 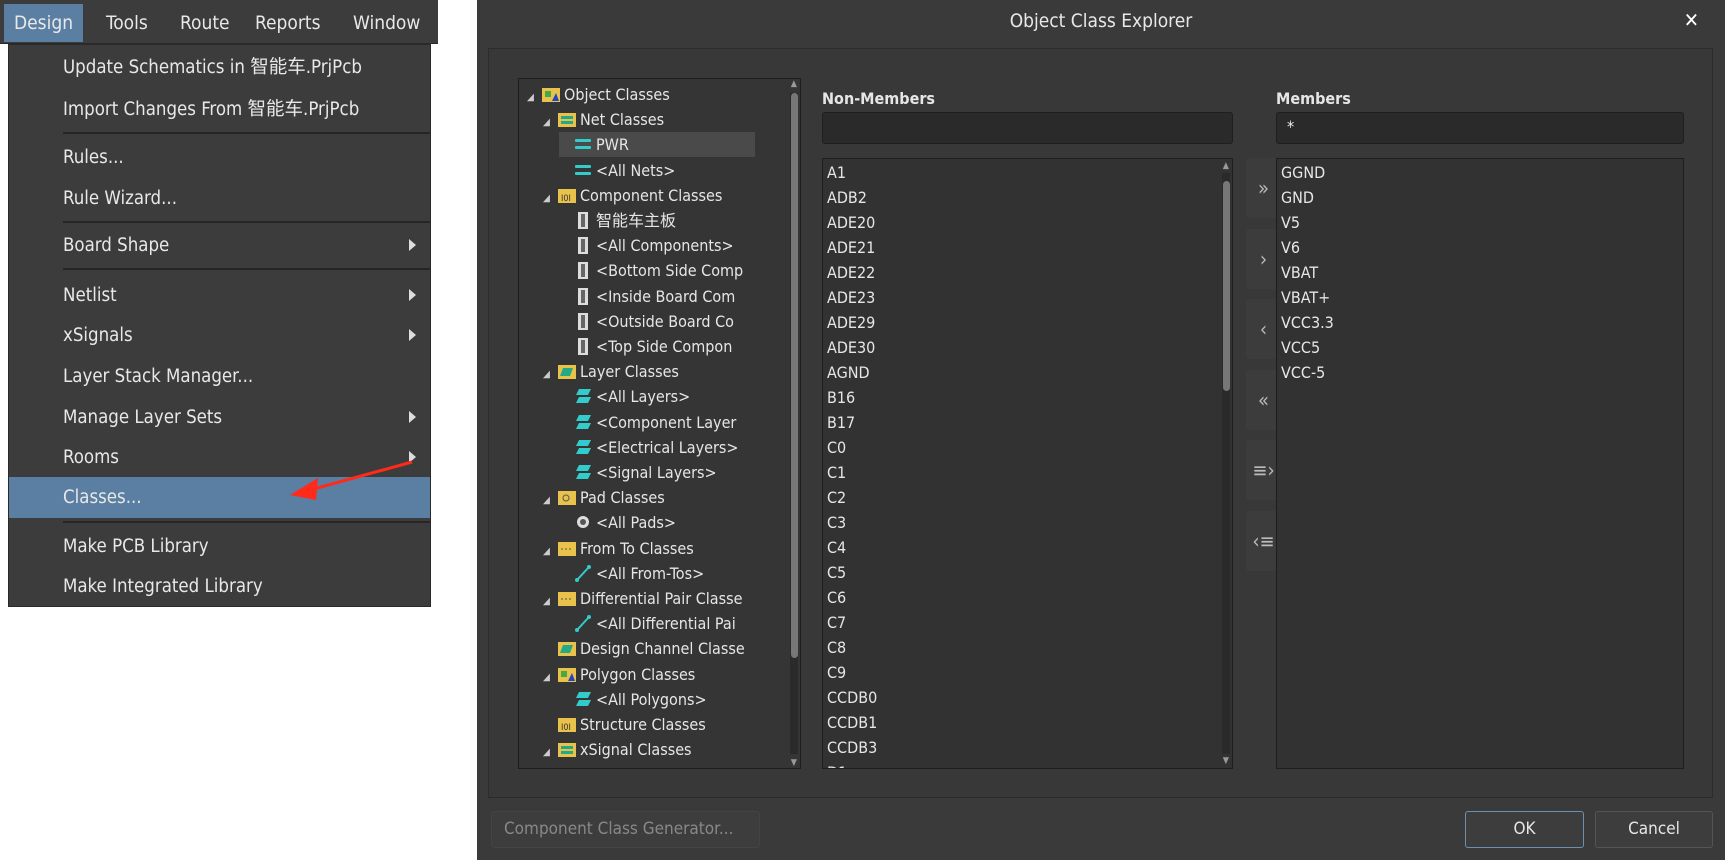 I want to click on list-item: ADE20, so click(x=851, y=222).